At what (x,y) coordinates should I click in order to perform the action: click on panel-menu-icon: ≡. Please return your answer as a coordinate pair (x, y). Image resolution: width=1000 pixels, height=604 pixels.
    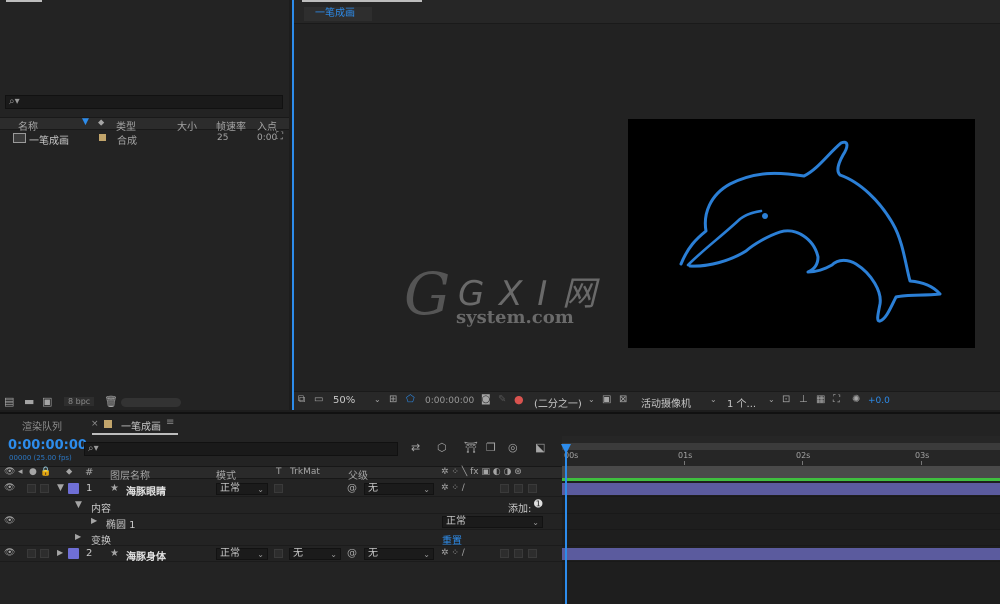
    Looking at the image, I should click on (170, 422).